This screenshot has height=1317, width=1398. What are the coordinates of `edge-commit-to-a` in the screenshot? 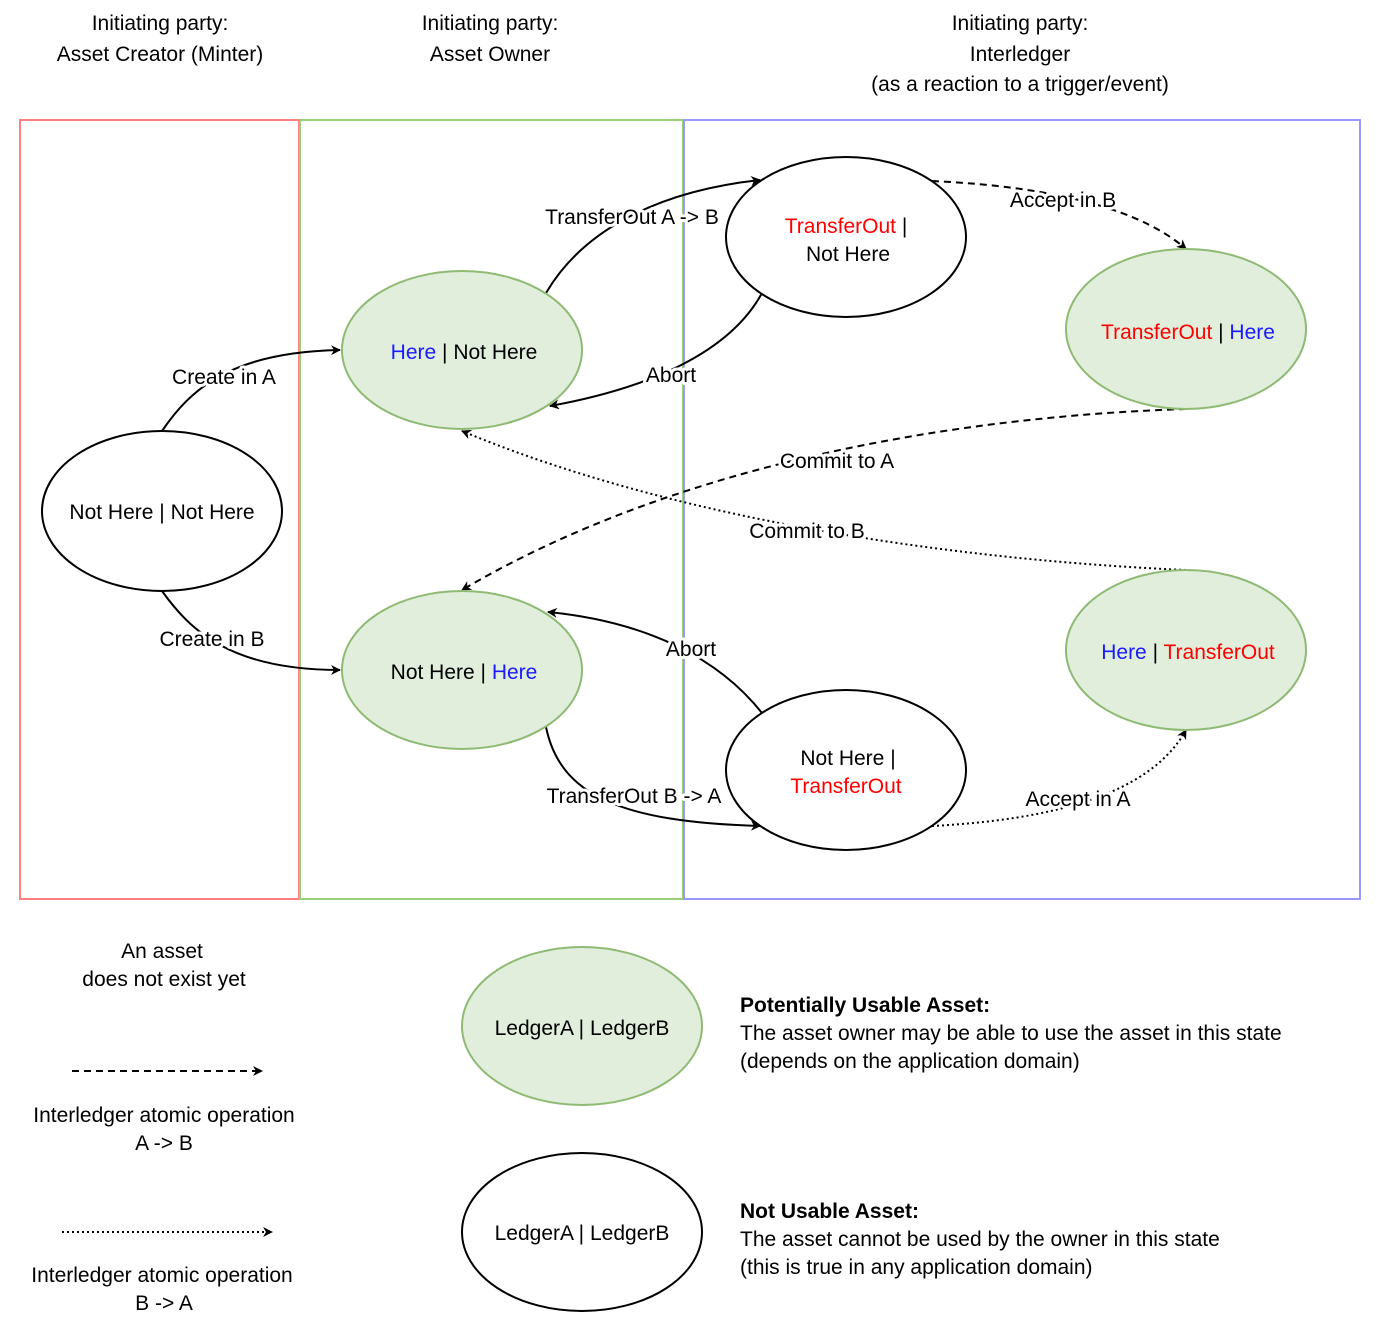 It's located at (824, 499).